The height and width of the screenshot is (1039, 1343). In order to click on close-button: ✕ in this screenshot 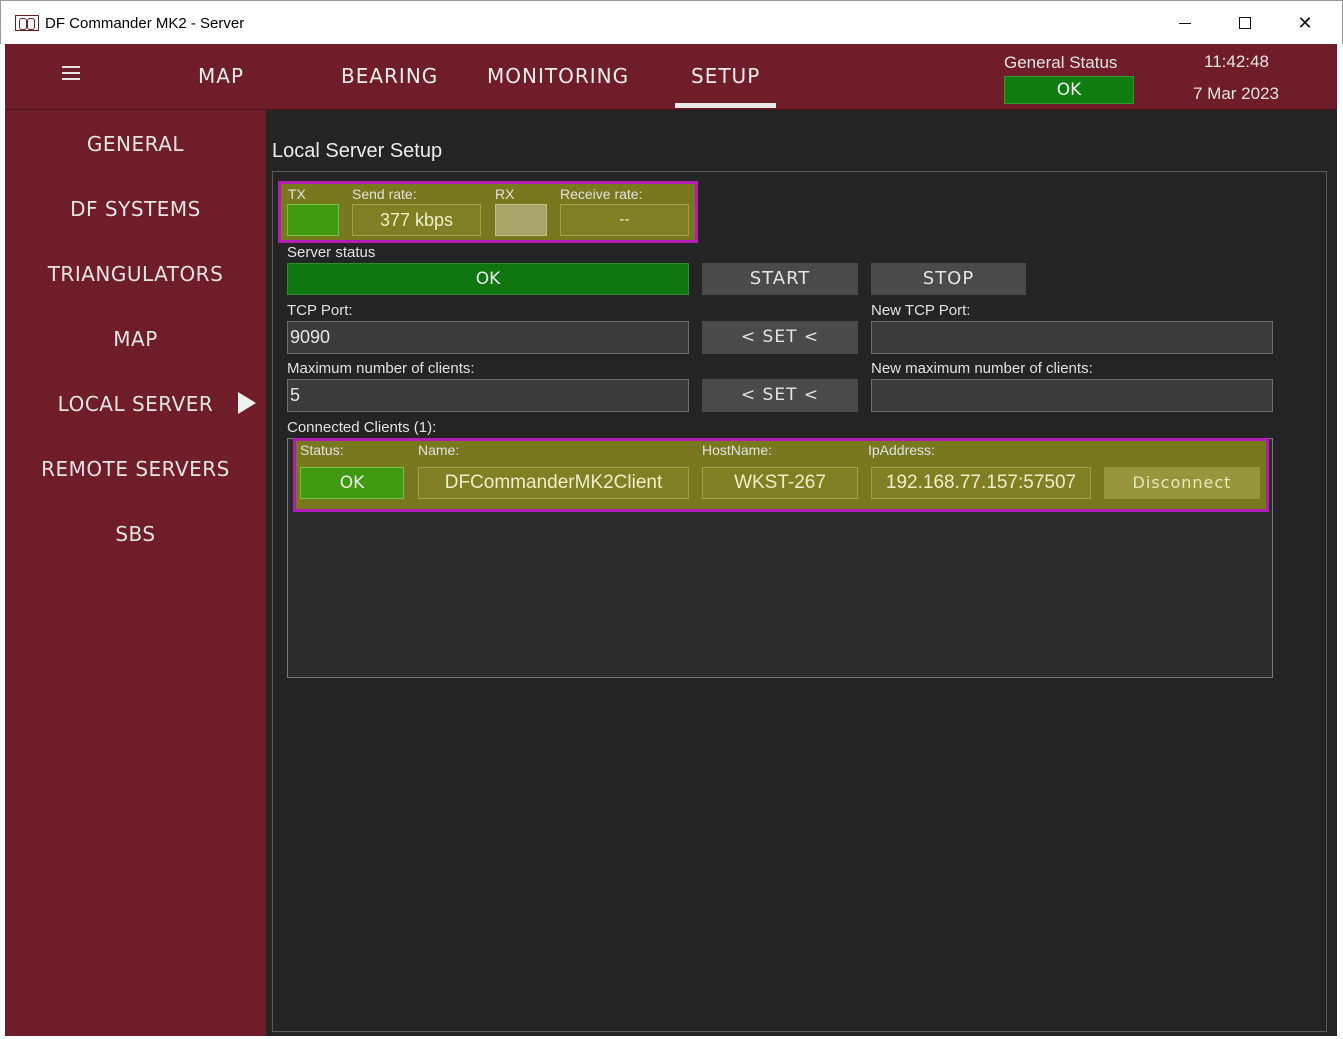, I will do `click(1305, 23)`.